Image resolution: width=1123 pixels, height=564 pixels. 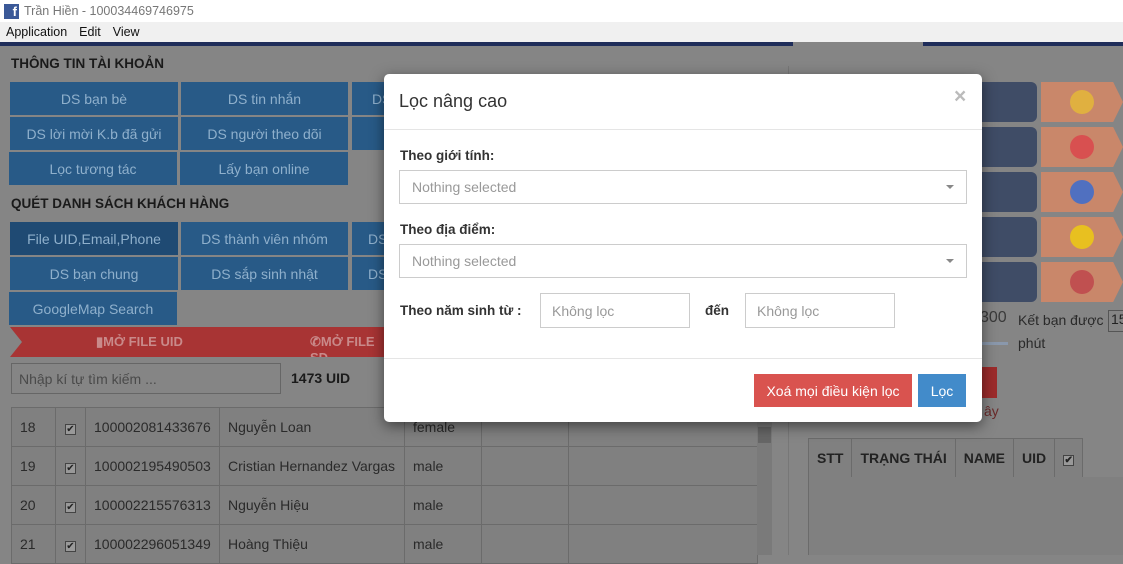 What do you see at coordinates (152, 427) in the screenshot?
I see `row-uid: 100002081433676` at bounding box center [152, 427].